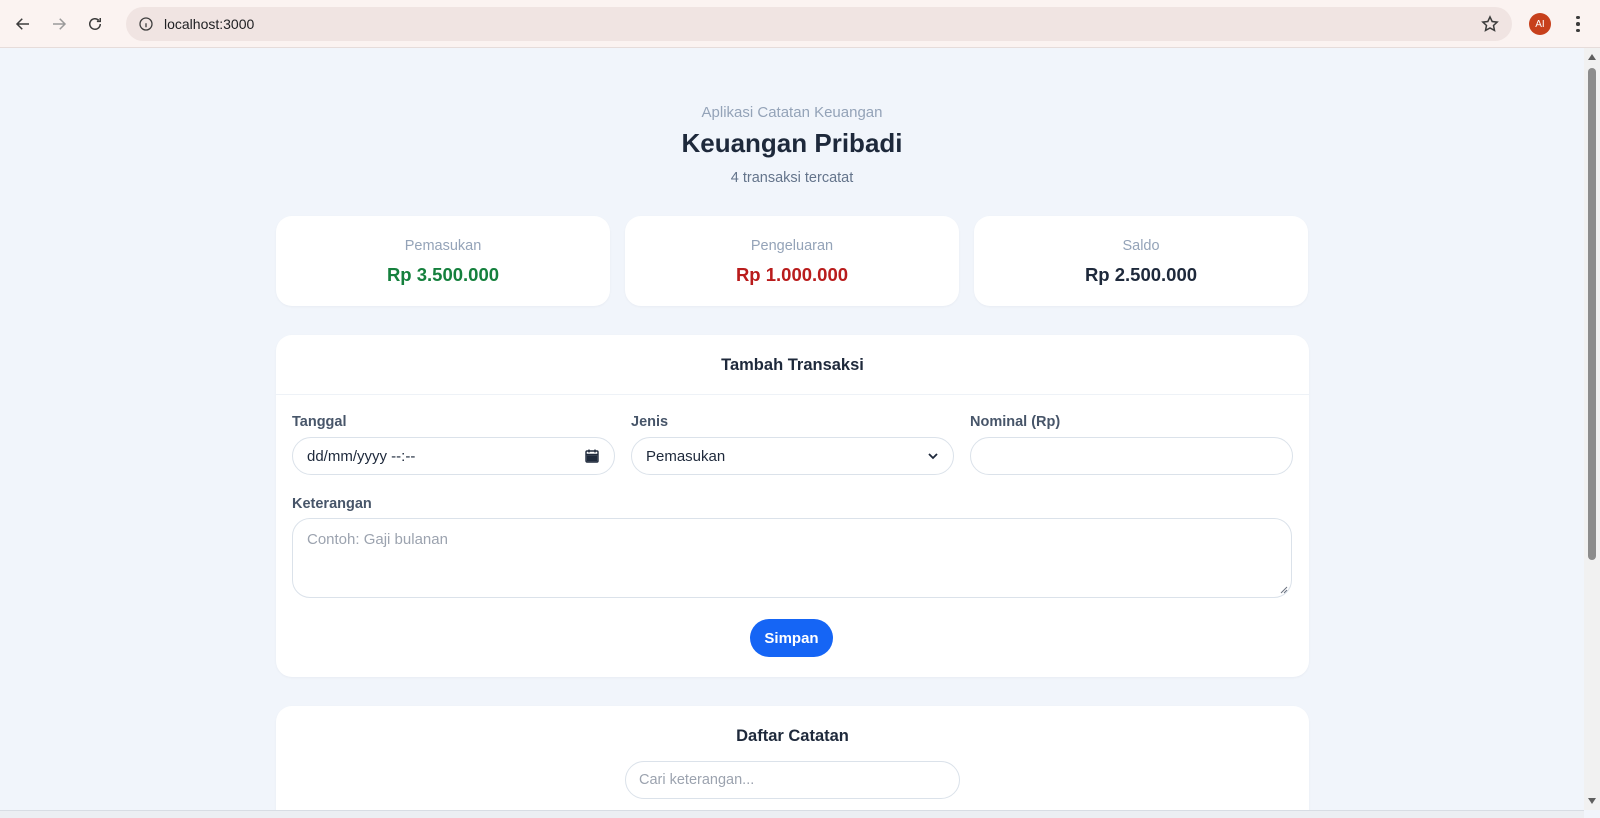 The height and width of the screenshot is (818, 1600). I want to click on type-select: Pemasukan, so click(792, 456).